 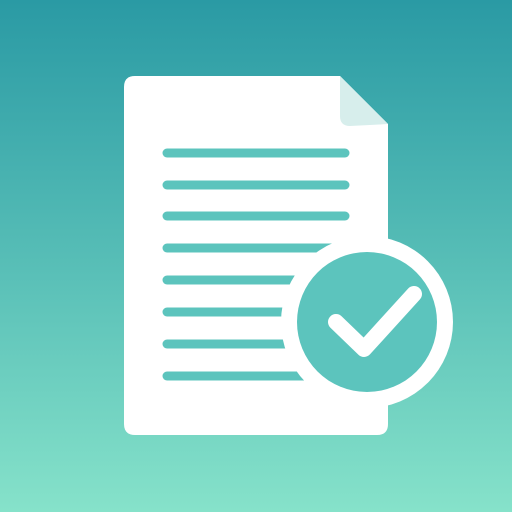 I want to click on document-folded-corner, so click(x=364, y=101).